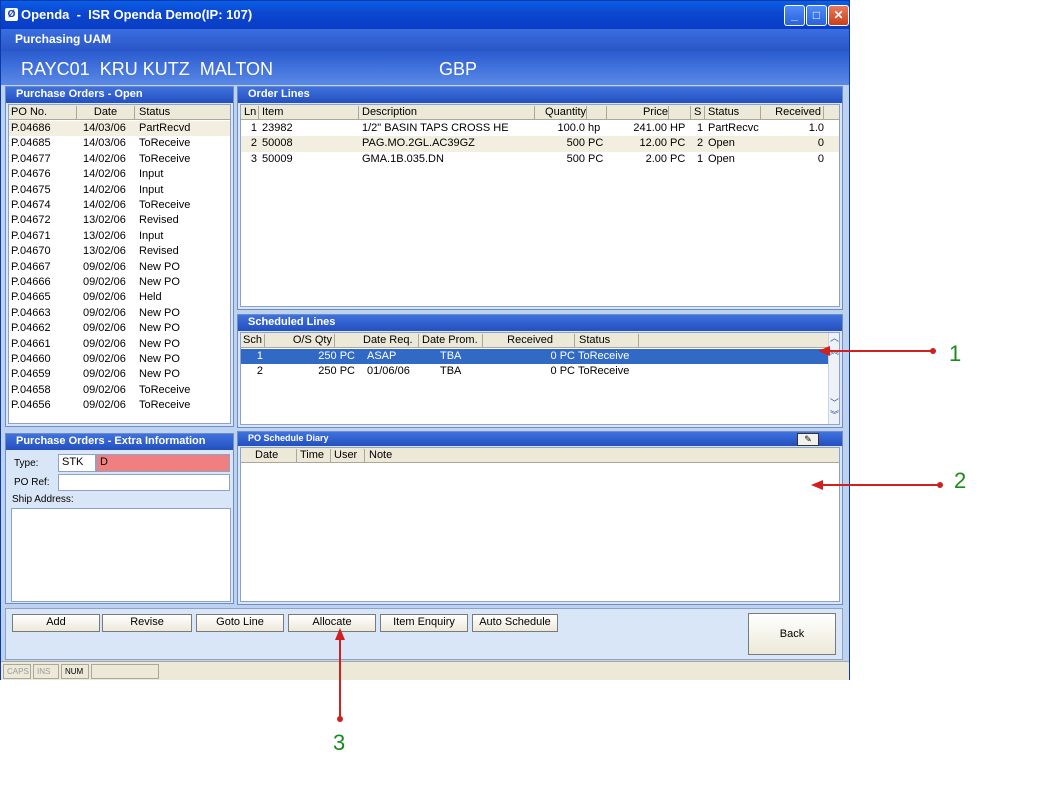 The height and width of the screenshot is (787, 1054). Describe the element at coordinates (144, 482) in the screenshot. I see `po-ref-field` at that location.